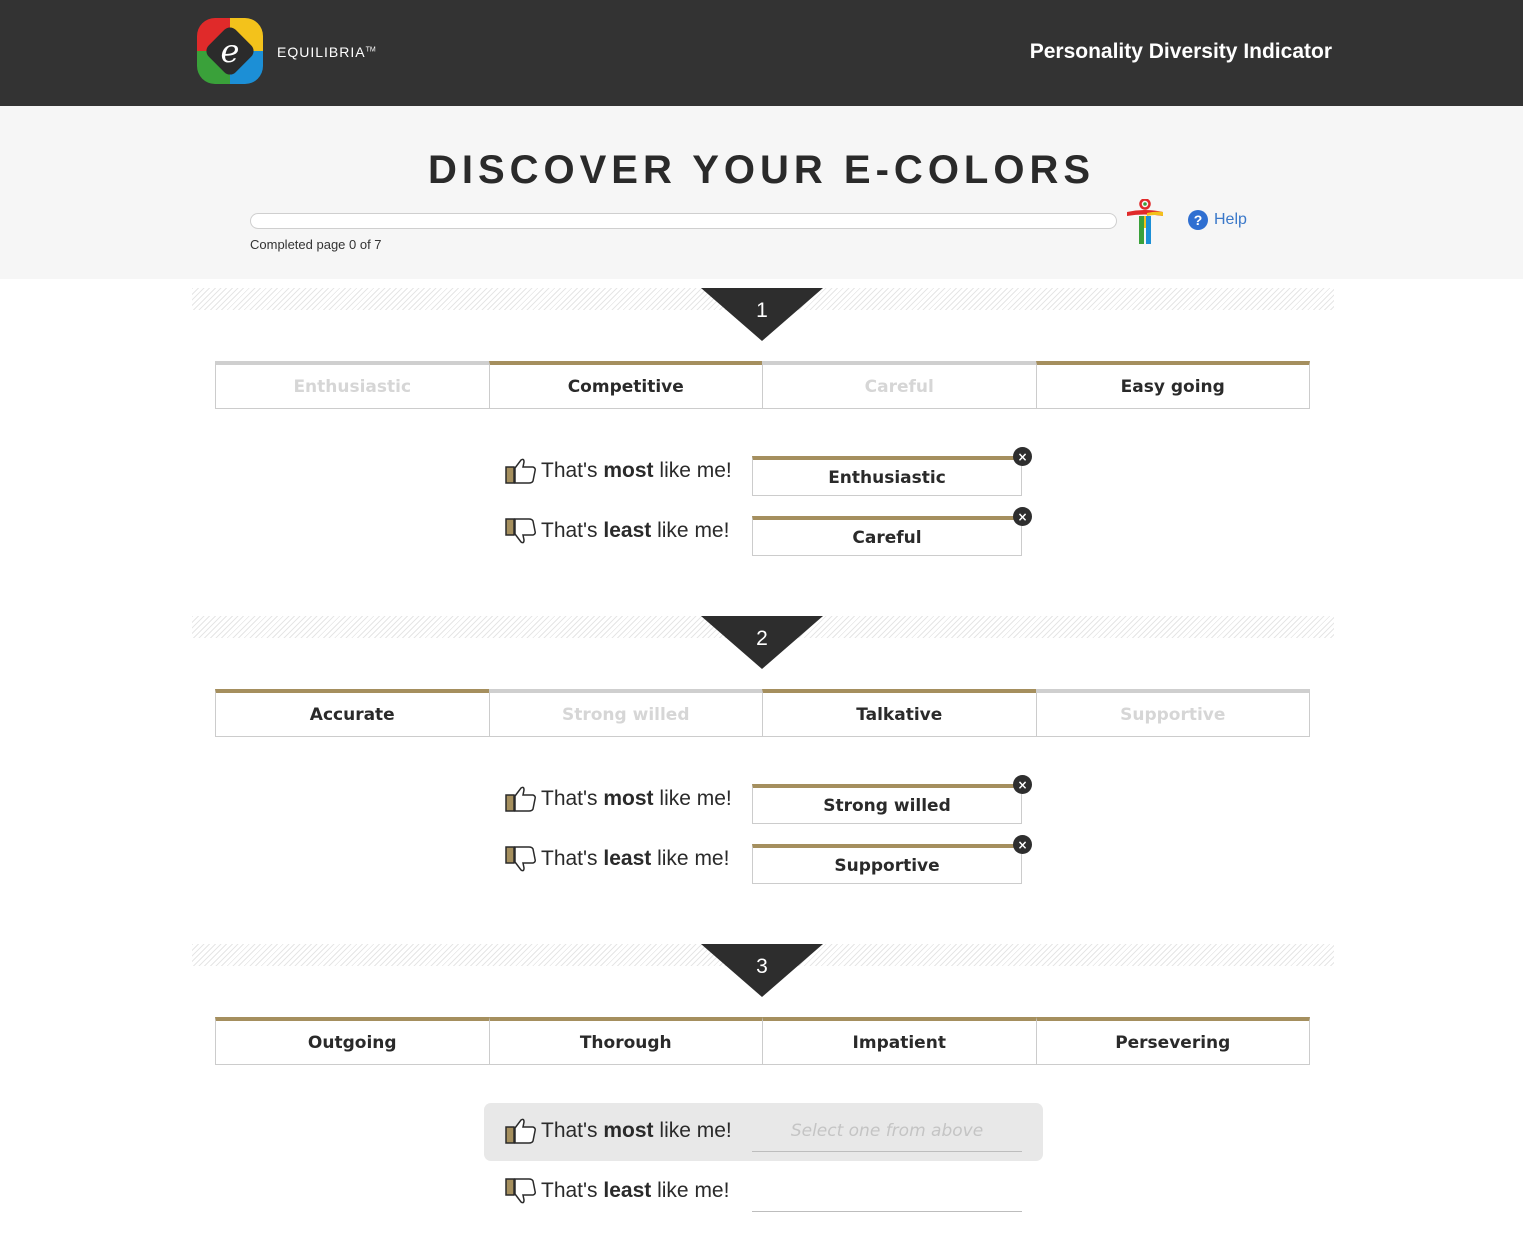 Image resolution: width=1523 pixels, height=1242 pixels. I want to click on least-like-me-row: That's least like me! Careful ×, so click(763, 532).